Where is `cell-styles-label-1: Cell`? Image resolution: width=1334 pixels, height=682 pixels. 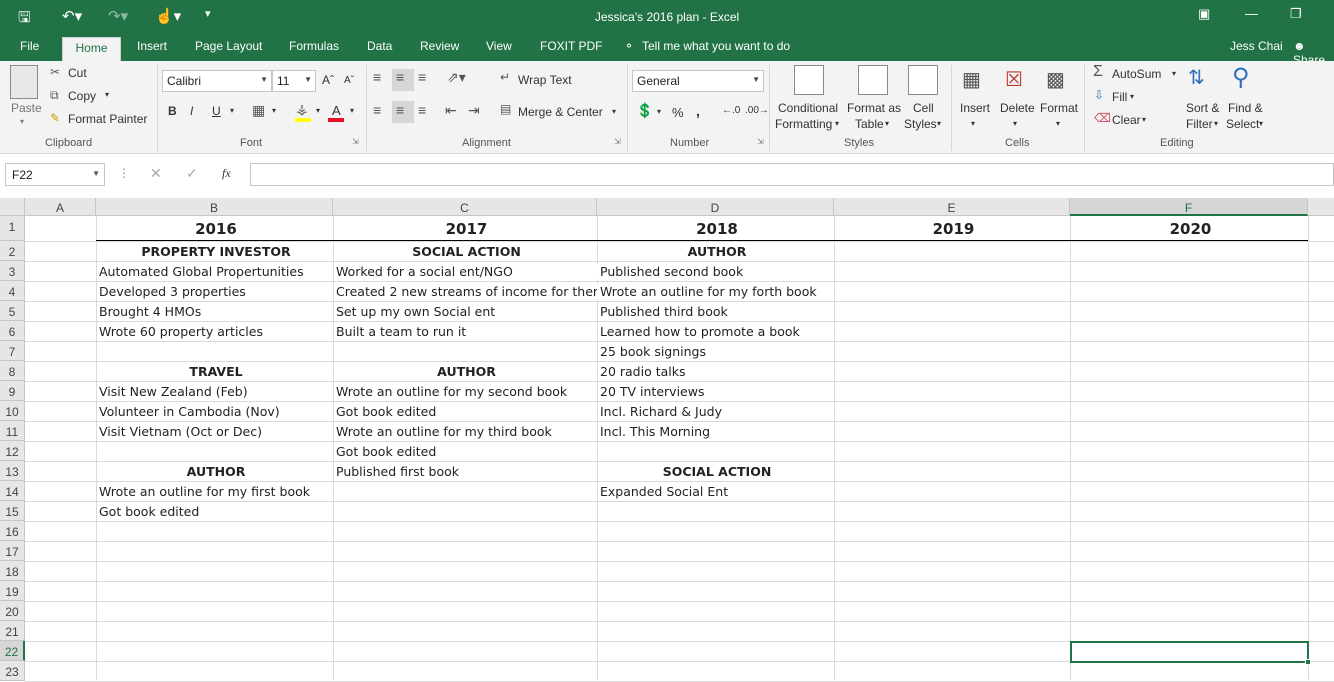
cell-styles-label-1: Cell is located at coordinates (923, 108).